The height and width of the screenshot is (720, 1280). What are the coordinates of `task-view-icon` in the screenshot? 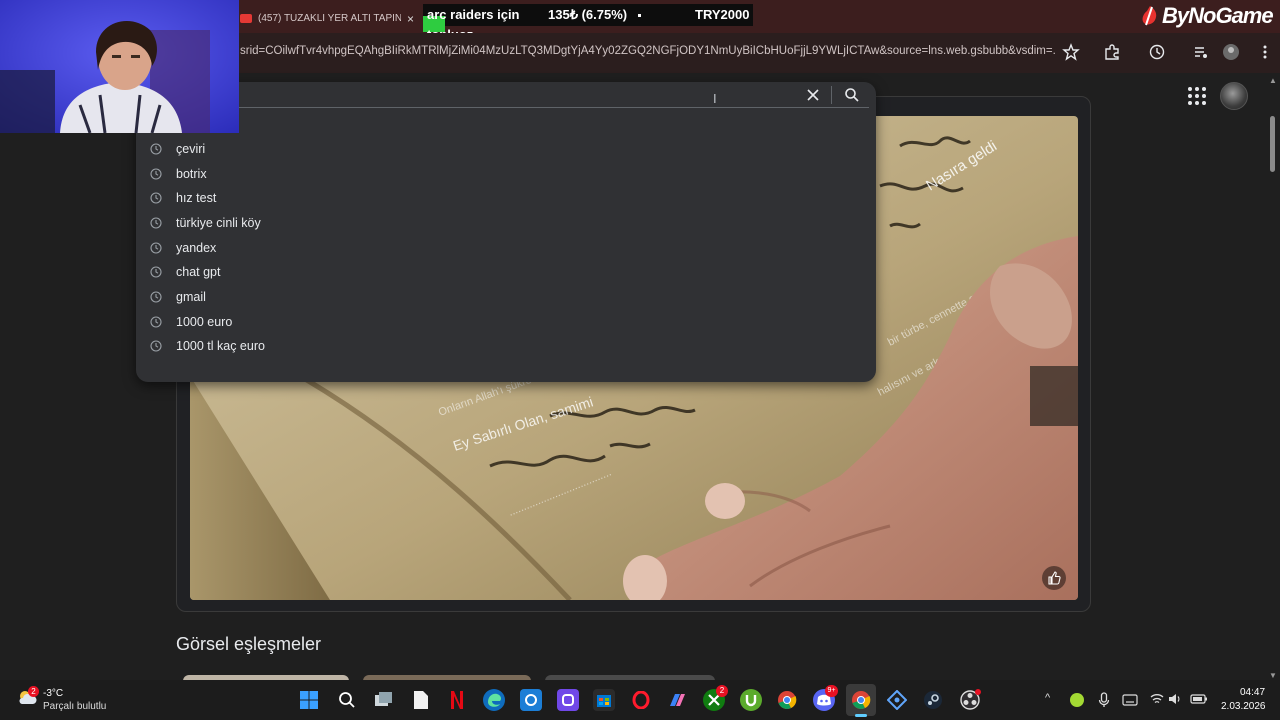 It's located at (384, 700).